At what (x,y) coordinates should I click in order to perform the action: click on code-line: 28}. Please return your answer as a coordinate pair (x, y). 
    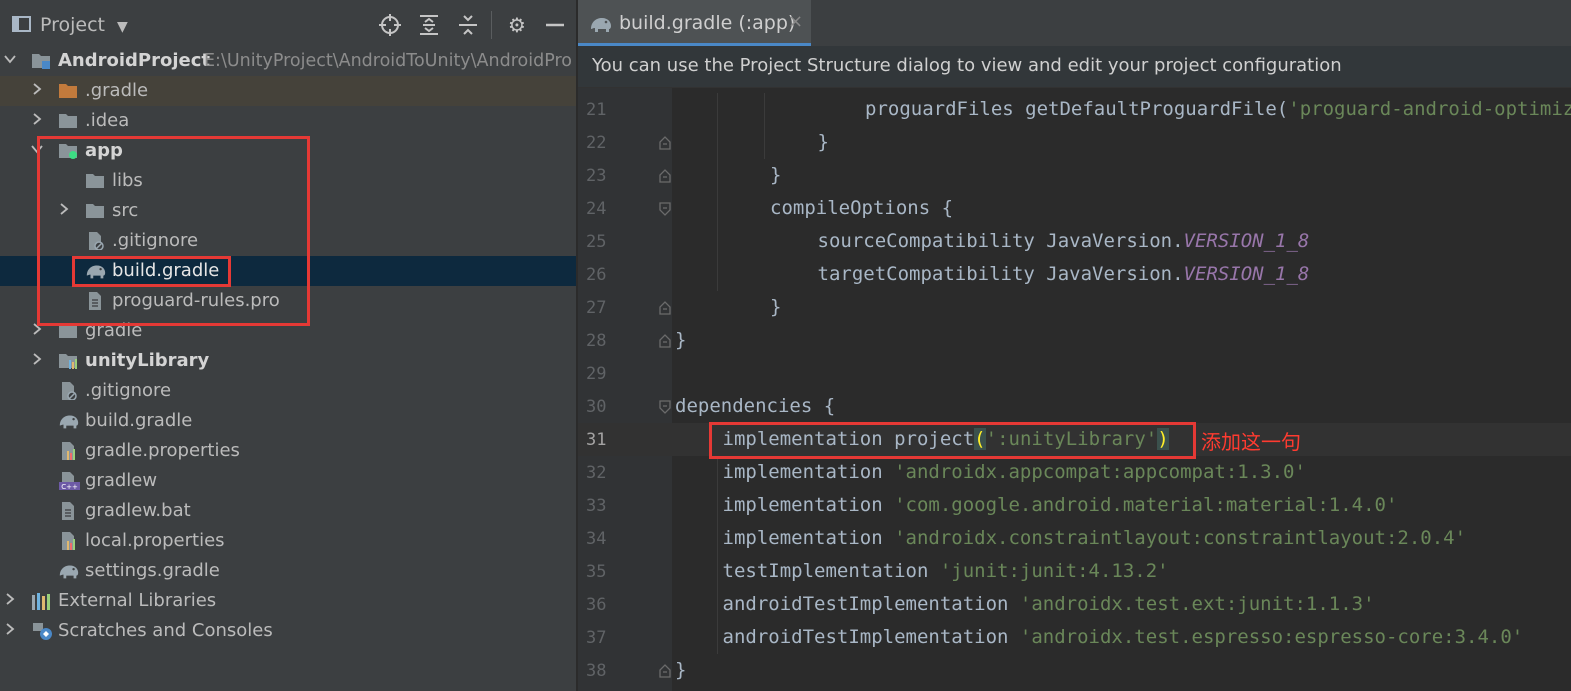
    Looking at the image, I should click on (1074, 340).